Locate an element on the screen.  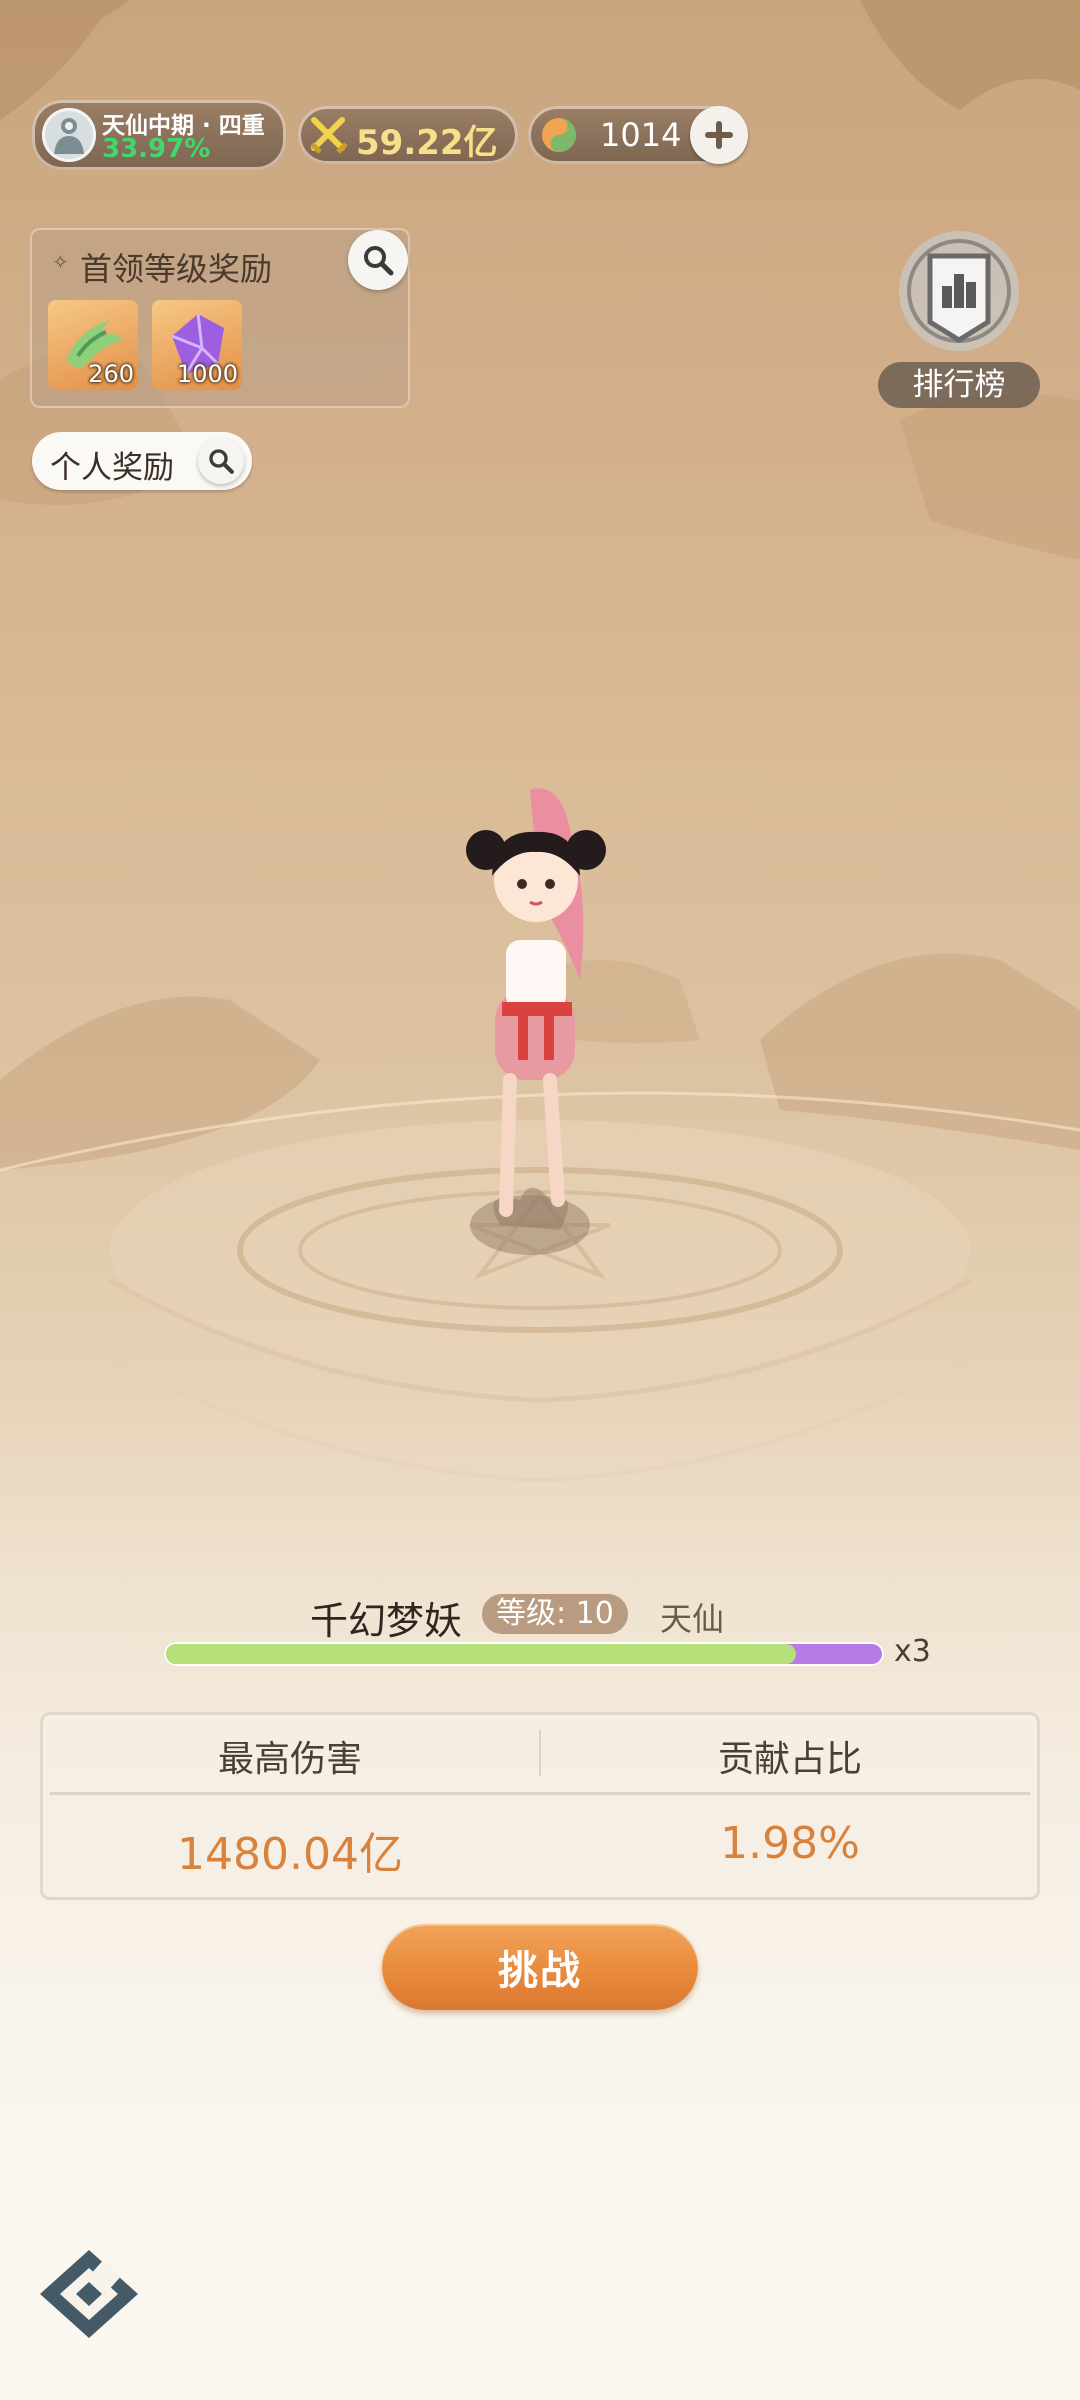
boss-character is located at coordinates (536, 1021).